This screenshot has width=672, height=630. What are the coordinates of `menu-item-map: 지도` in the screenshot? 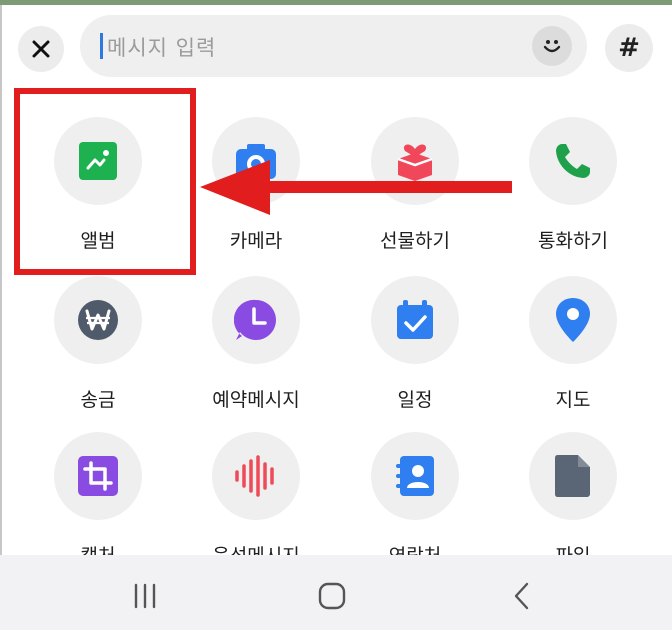 It's located at (573, 344).